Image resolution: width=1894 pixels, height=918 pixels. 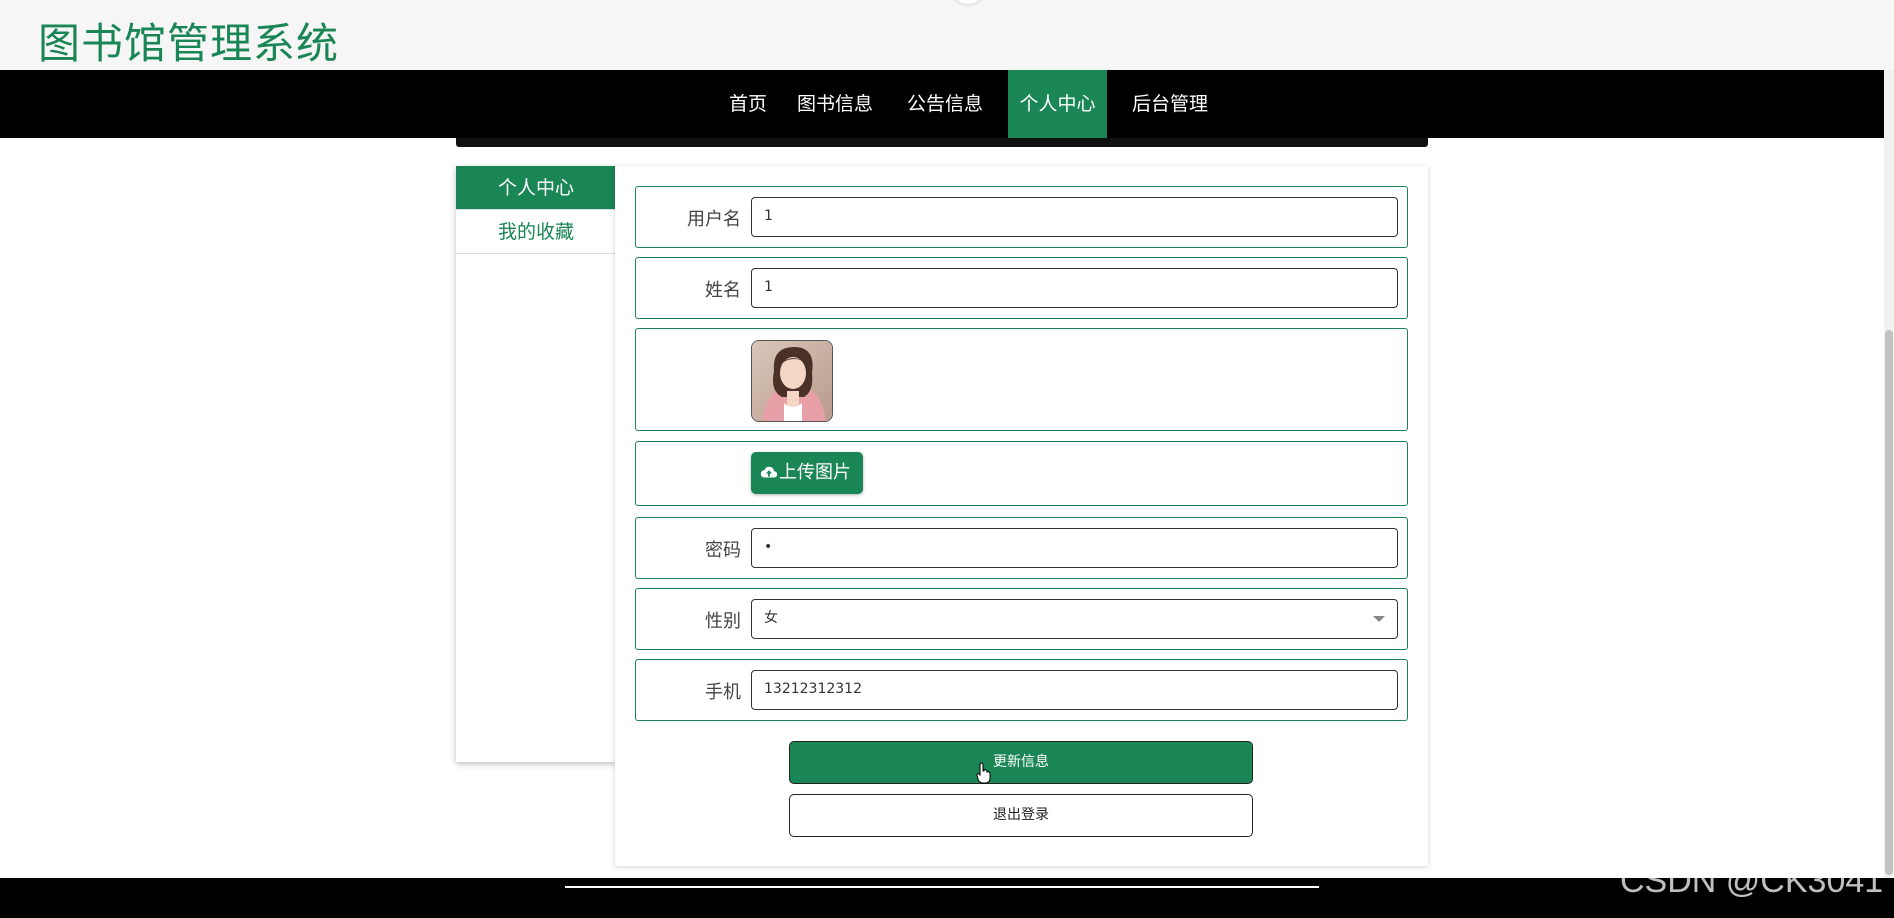 I want to click on username-row: 用户名 1, so click(x=1021, y=217).